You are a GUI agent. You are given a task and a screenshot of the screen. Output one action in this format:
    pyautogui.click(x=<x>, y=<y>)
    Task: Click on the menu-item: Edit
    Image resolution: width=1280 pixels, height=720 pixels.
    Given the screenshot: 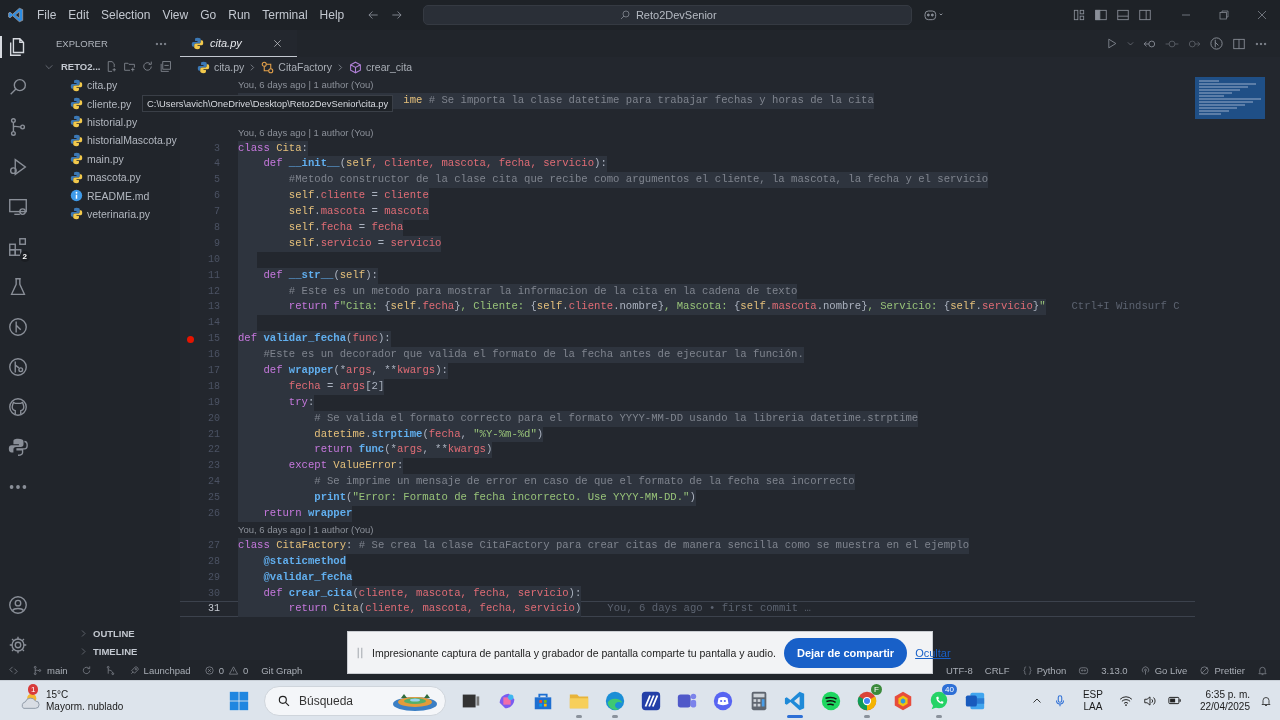 What is the action you would take?
    pyautogui.click(x=79, y=15)
    